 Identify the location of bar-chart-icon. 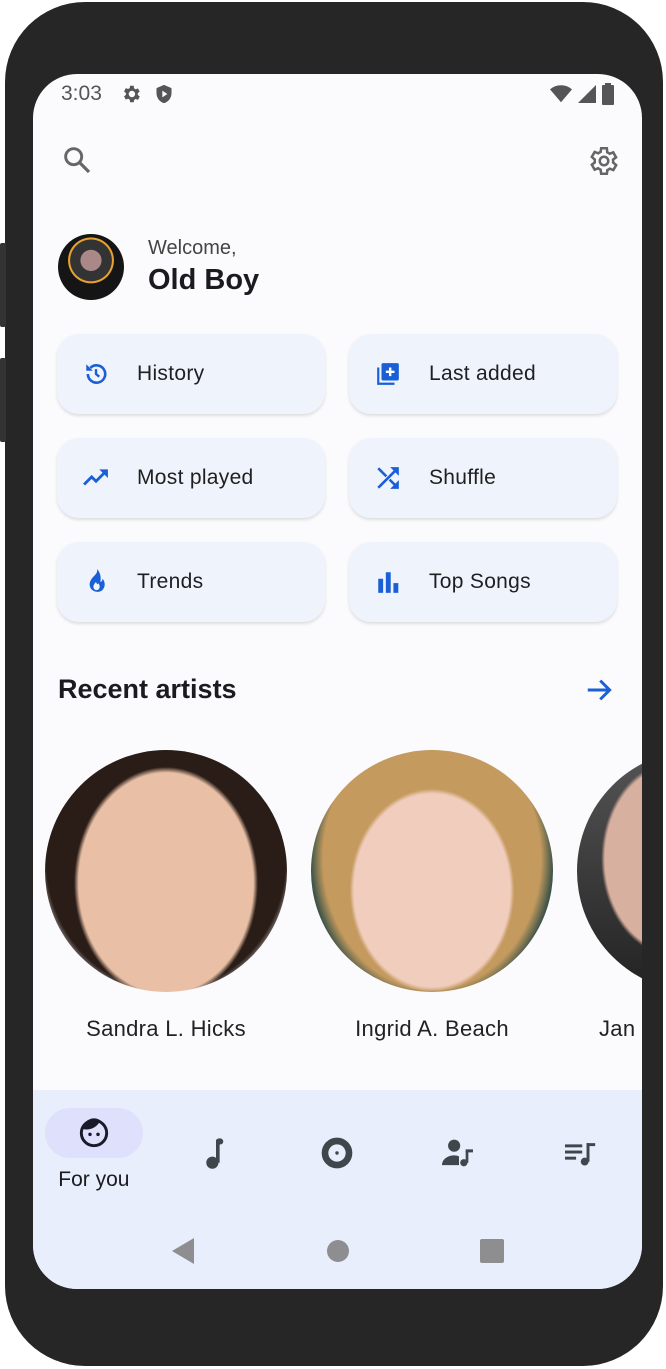
(388, 582).